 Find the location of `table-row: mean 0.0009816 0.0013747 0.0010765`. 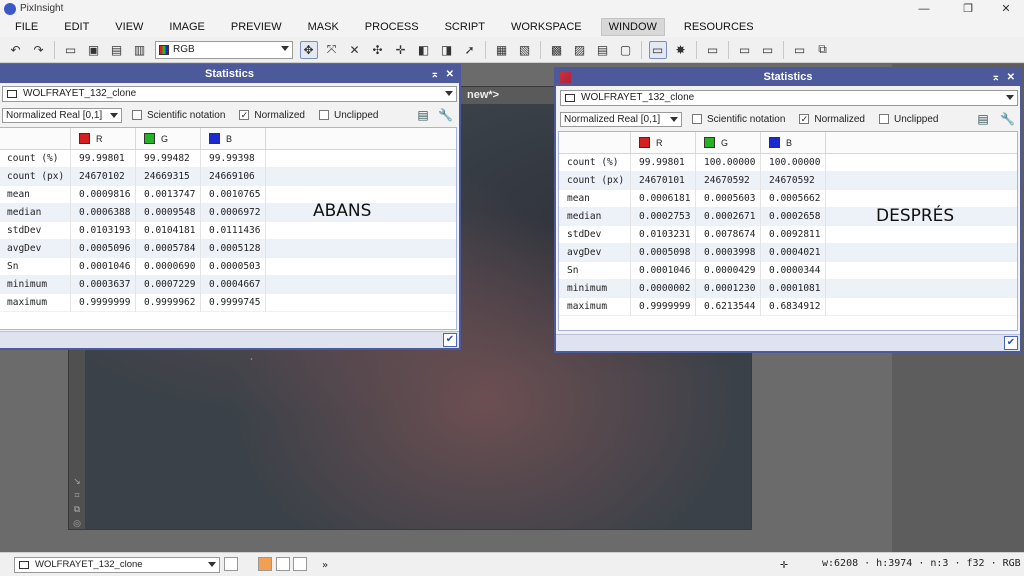

table-row: mean 0.0009816 0.0013747 0.0010765 is located at coordinates (228, 194).